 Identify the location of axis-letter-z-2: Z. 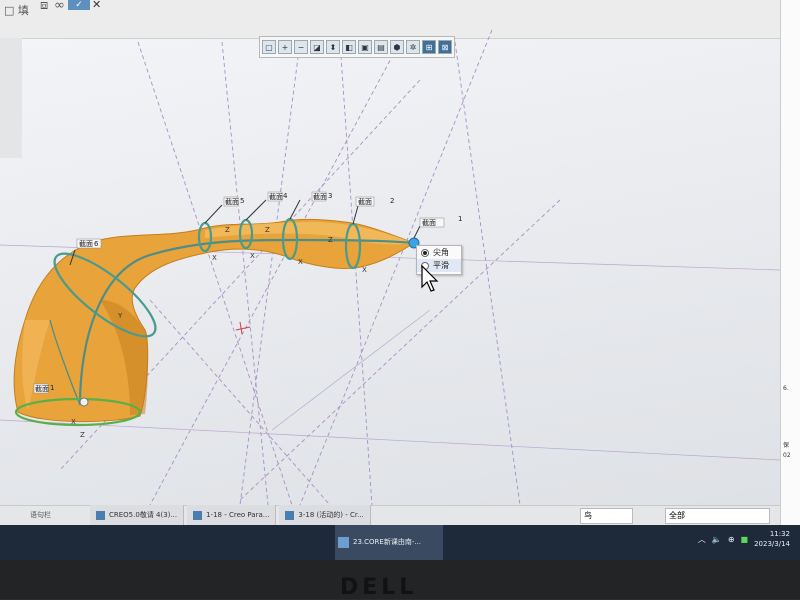
(267, 230).